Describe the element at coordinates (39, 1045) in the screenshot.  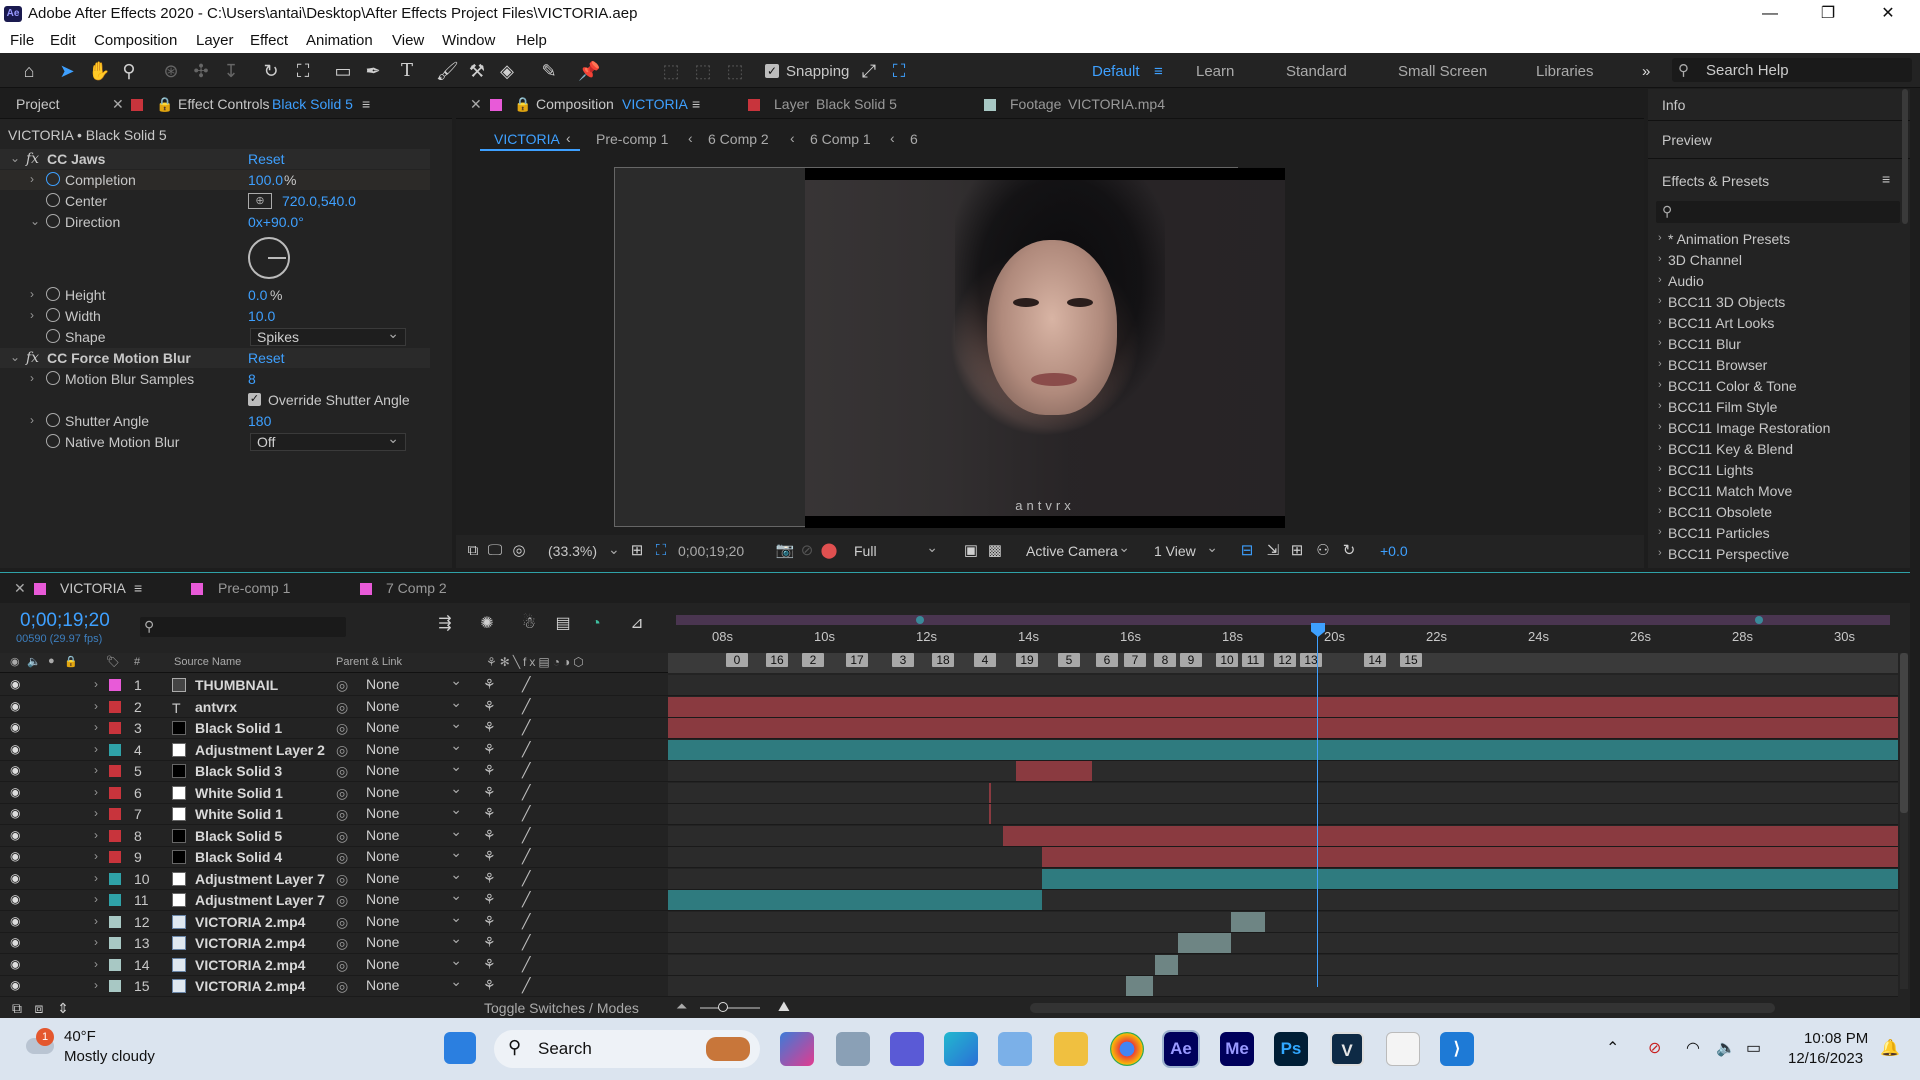
I see `weather-widget: 1` at that location.